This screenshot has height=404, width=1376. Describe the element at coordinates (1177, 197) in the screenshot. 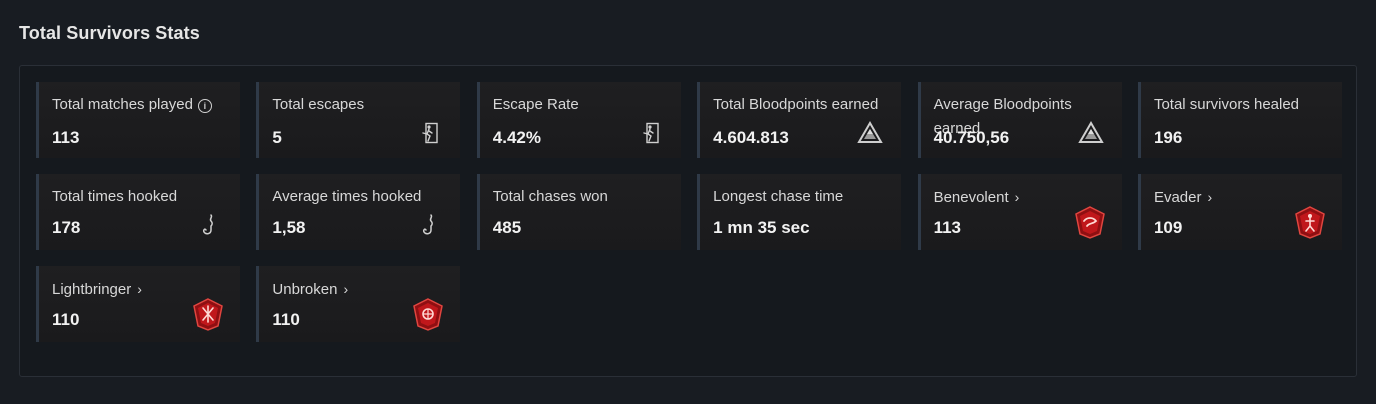

I see `card-label: Evader` at that location.